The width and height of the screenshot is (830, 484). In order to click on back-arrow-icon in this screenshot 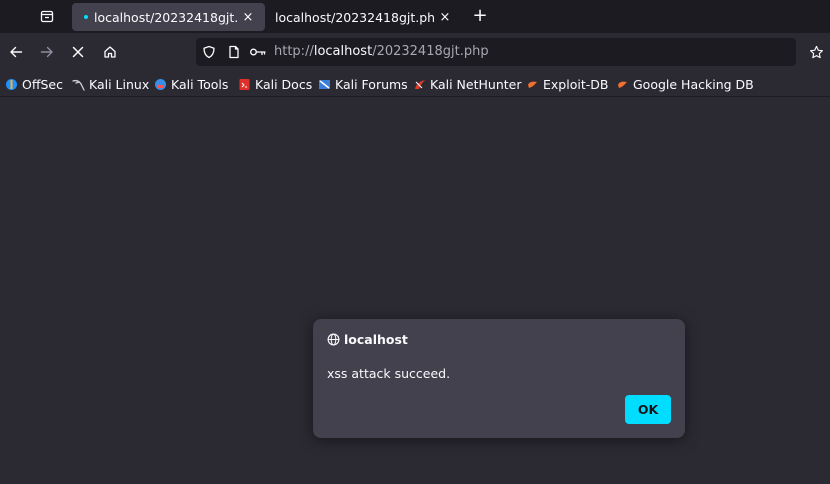, I will do `click(16, 52)`.